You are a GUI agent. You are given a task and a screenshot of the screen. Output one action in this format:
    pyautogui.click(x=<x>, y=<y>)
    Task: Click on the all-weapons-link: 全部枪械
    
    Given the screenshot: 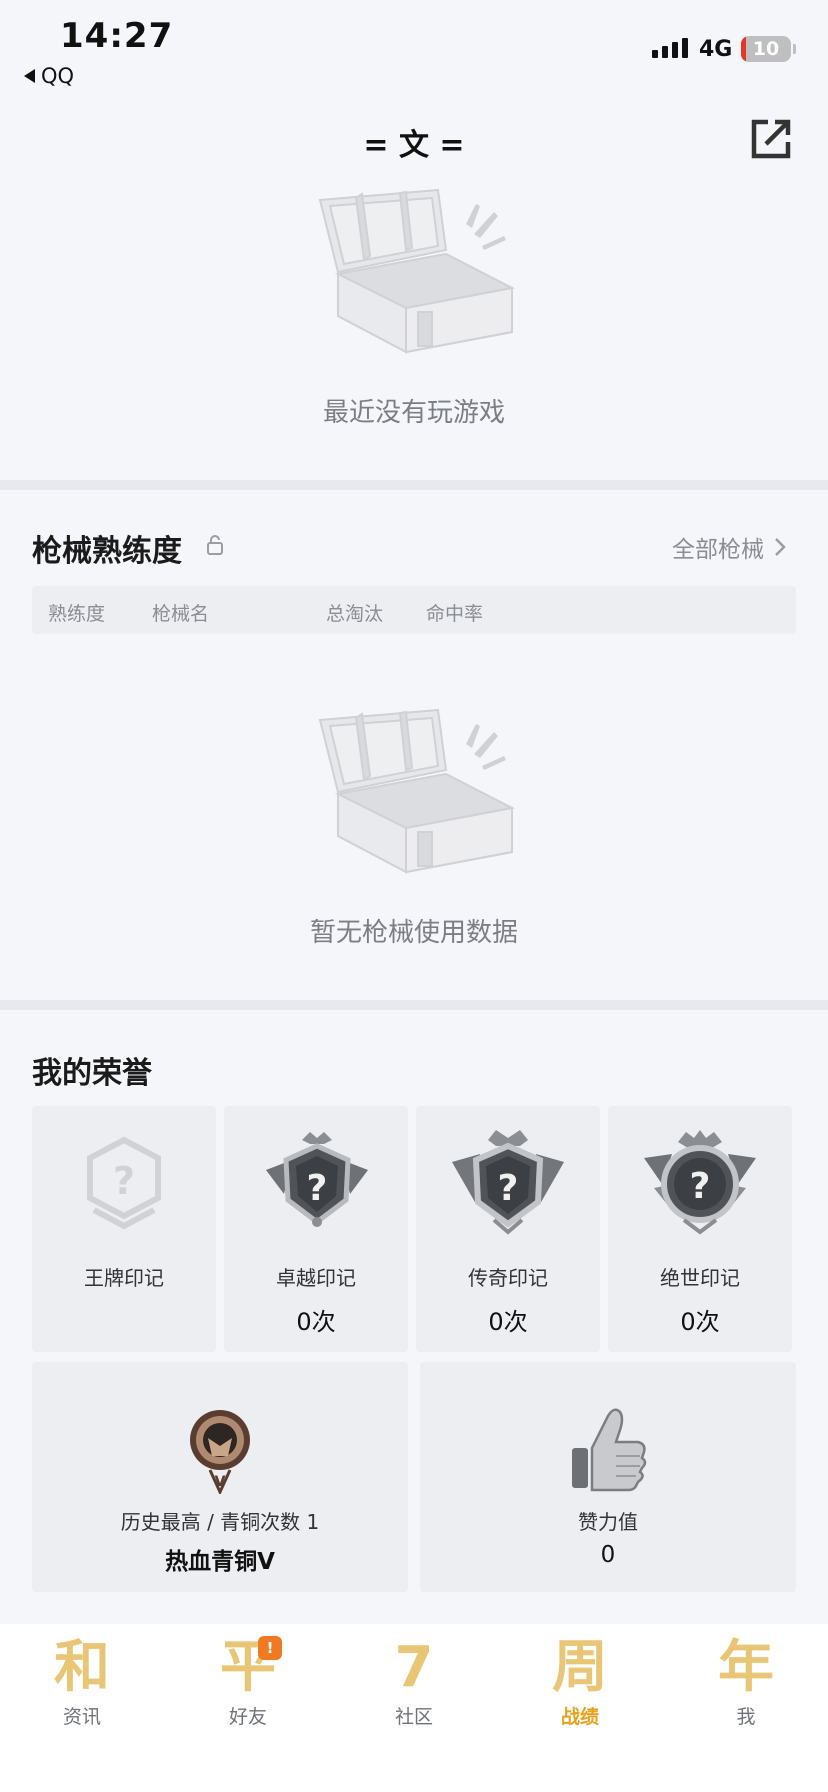 What is the action you would take?
    pyautogui.click(x=729, y=547)
    